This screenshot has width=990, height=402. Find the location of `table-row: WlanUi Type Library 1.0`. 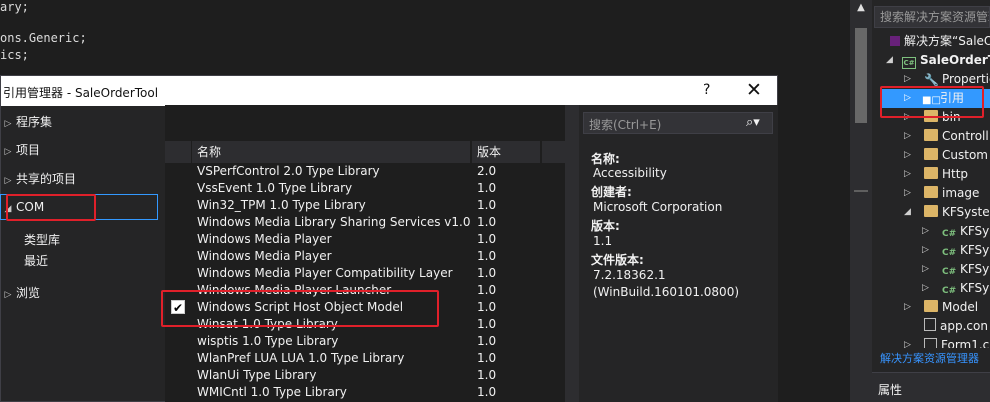

table-row: WlanUi Type Library 1.0 is located at coordinates (365, 375).